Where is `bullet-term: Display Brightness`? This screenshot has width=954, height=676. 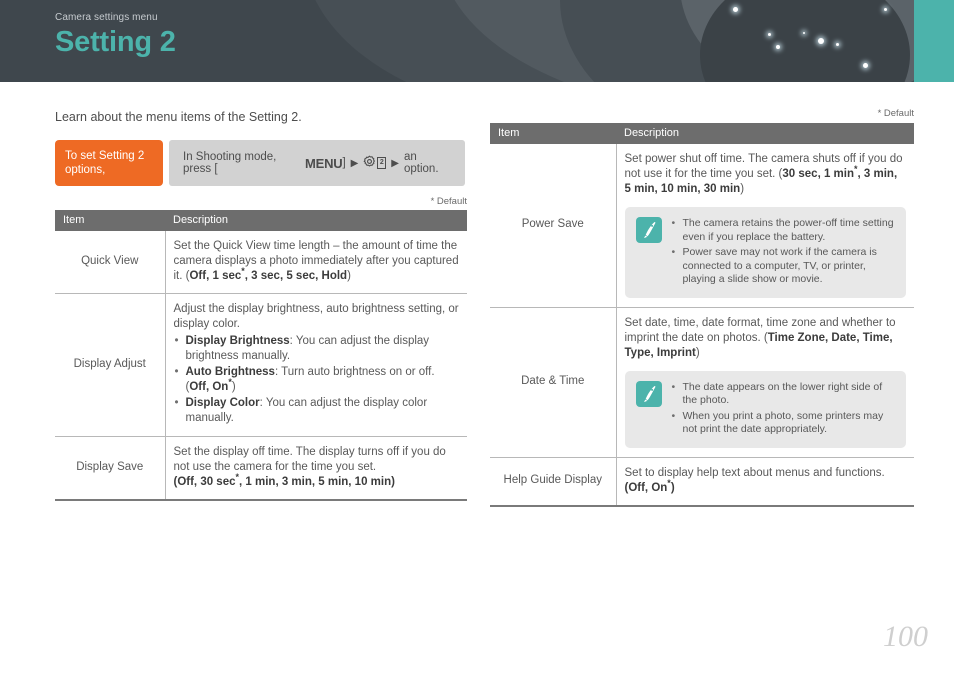 bullet-term: Display Brightness is located at coordinates (237, 341).